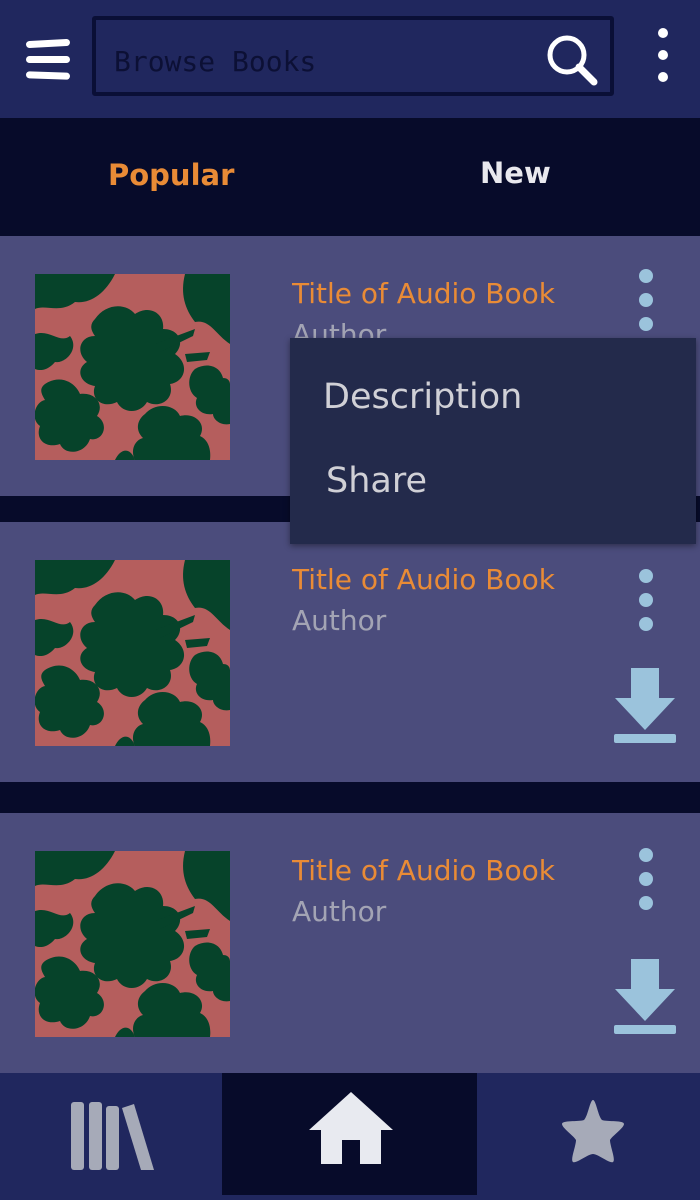 This screenshot has height=1200, width=700. Describe the element at coordinates (515, 173) in the screenshot. I see `tab-new: New` at that location.